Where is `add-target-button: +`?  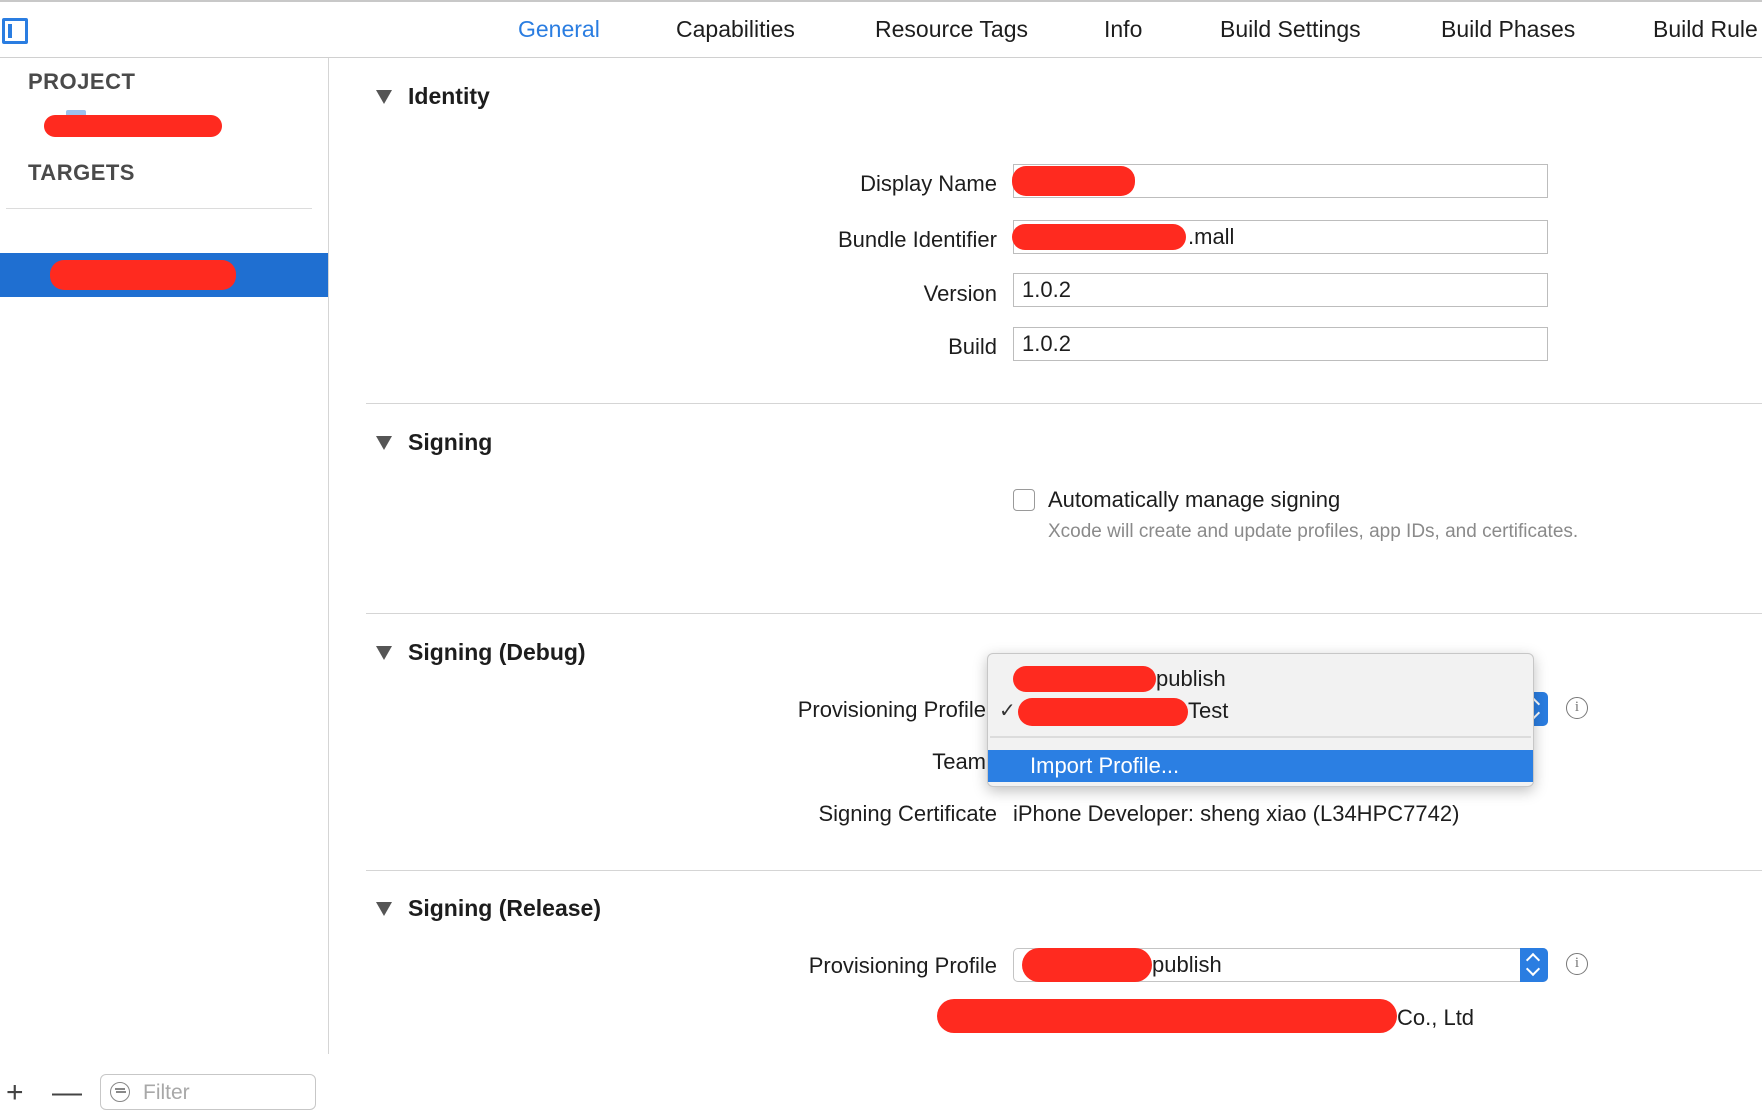 add-target-button: + is located at coordinates (15, 1093).